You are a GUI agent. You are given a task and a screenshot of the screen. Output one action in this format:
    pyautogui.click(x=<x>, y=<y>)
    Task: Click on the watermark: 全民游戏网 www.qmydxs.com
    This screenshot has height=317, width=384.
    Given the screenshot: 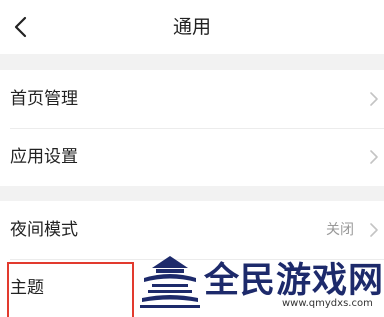 What is the action you would take?
    pyautogui.click(x=259, y=281)
    